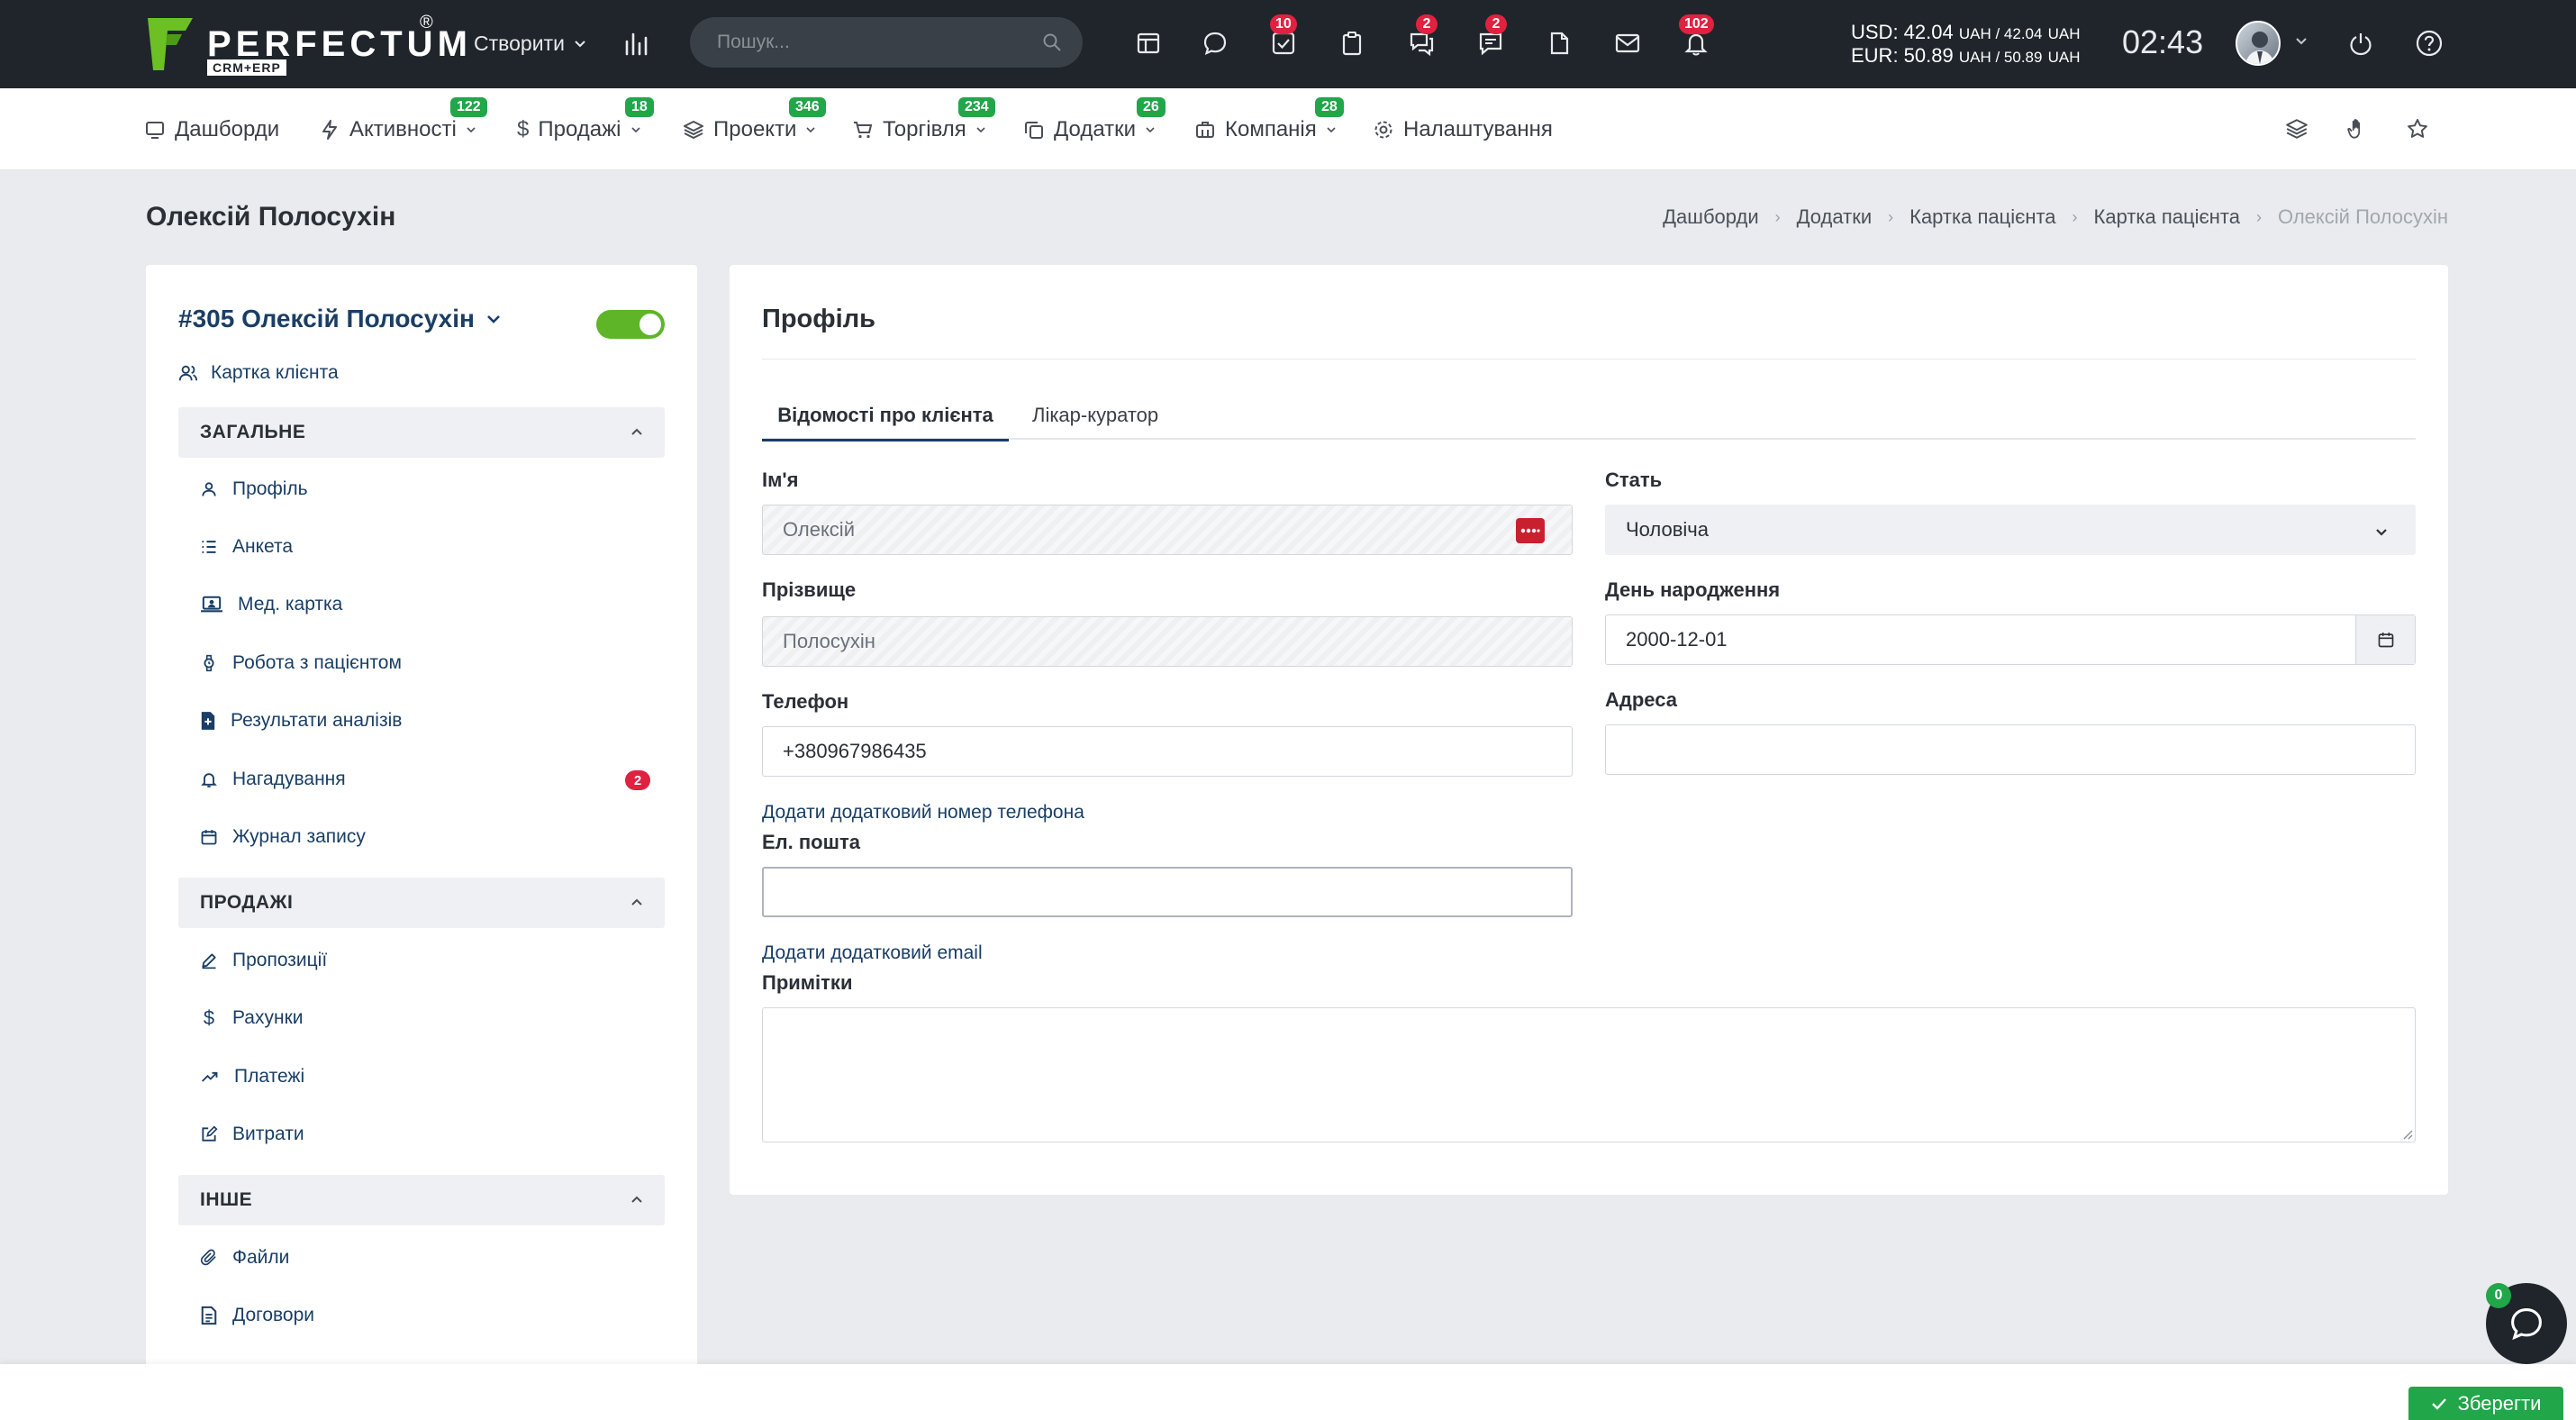 This screenshot has width=2576, height=1420. Describe the element at coordinates (2360, 43) in the screenshot. I see `power-icon` at that location.